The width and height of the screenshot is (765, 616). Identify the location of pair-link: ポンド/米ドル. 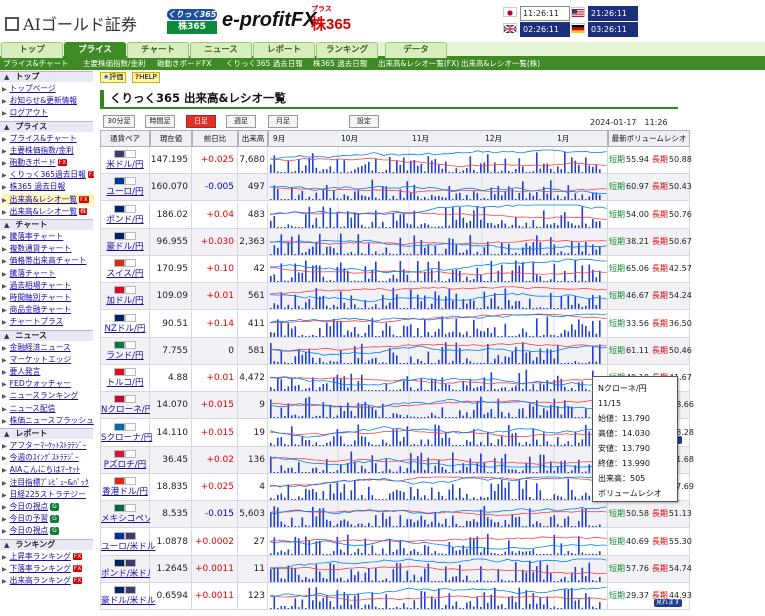
(128, 574).